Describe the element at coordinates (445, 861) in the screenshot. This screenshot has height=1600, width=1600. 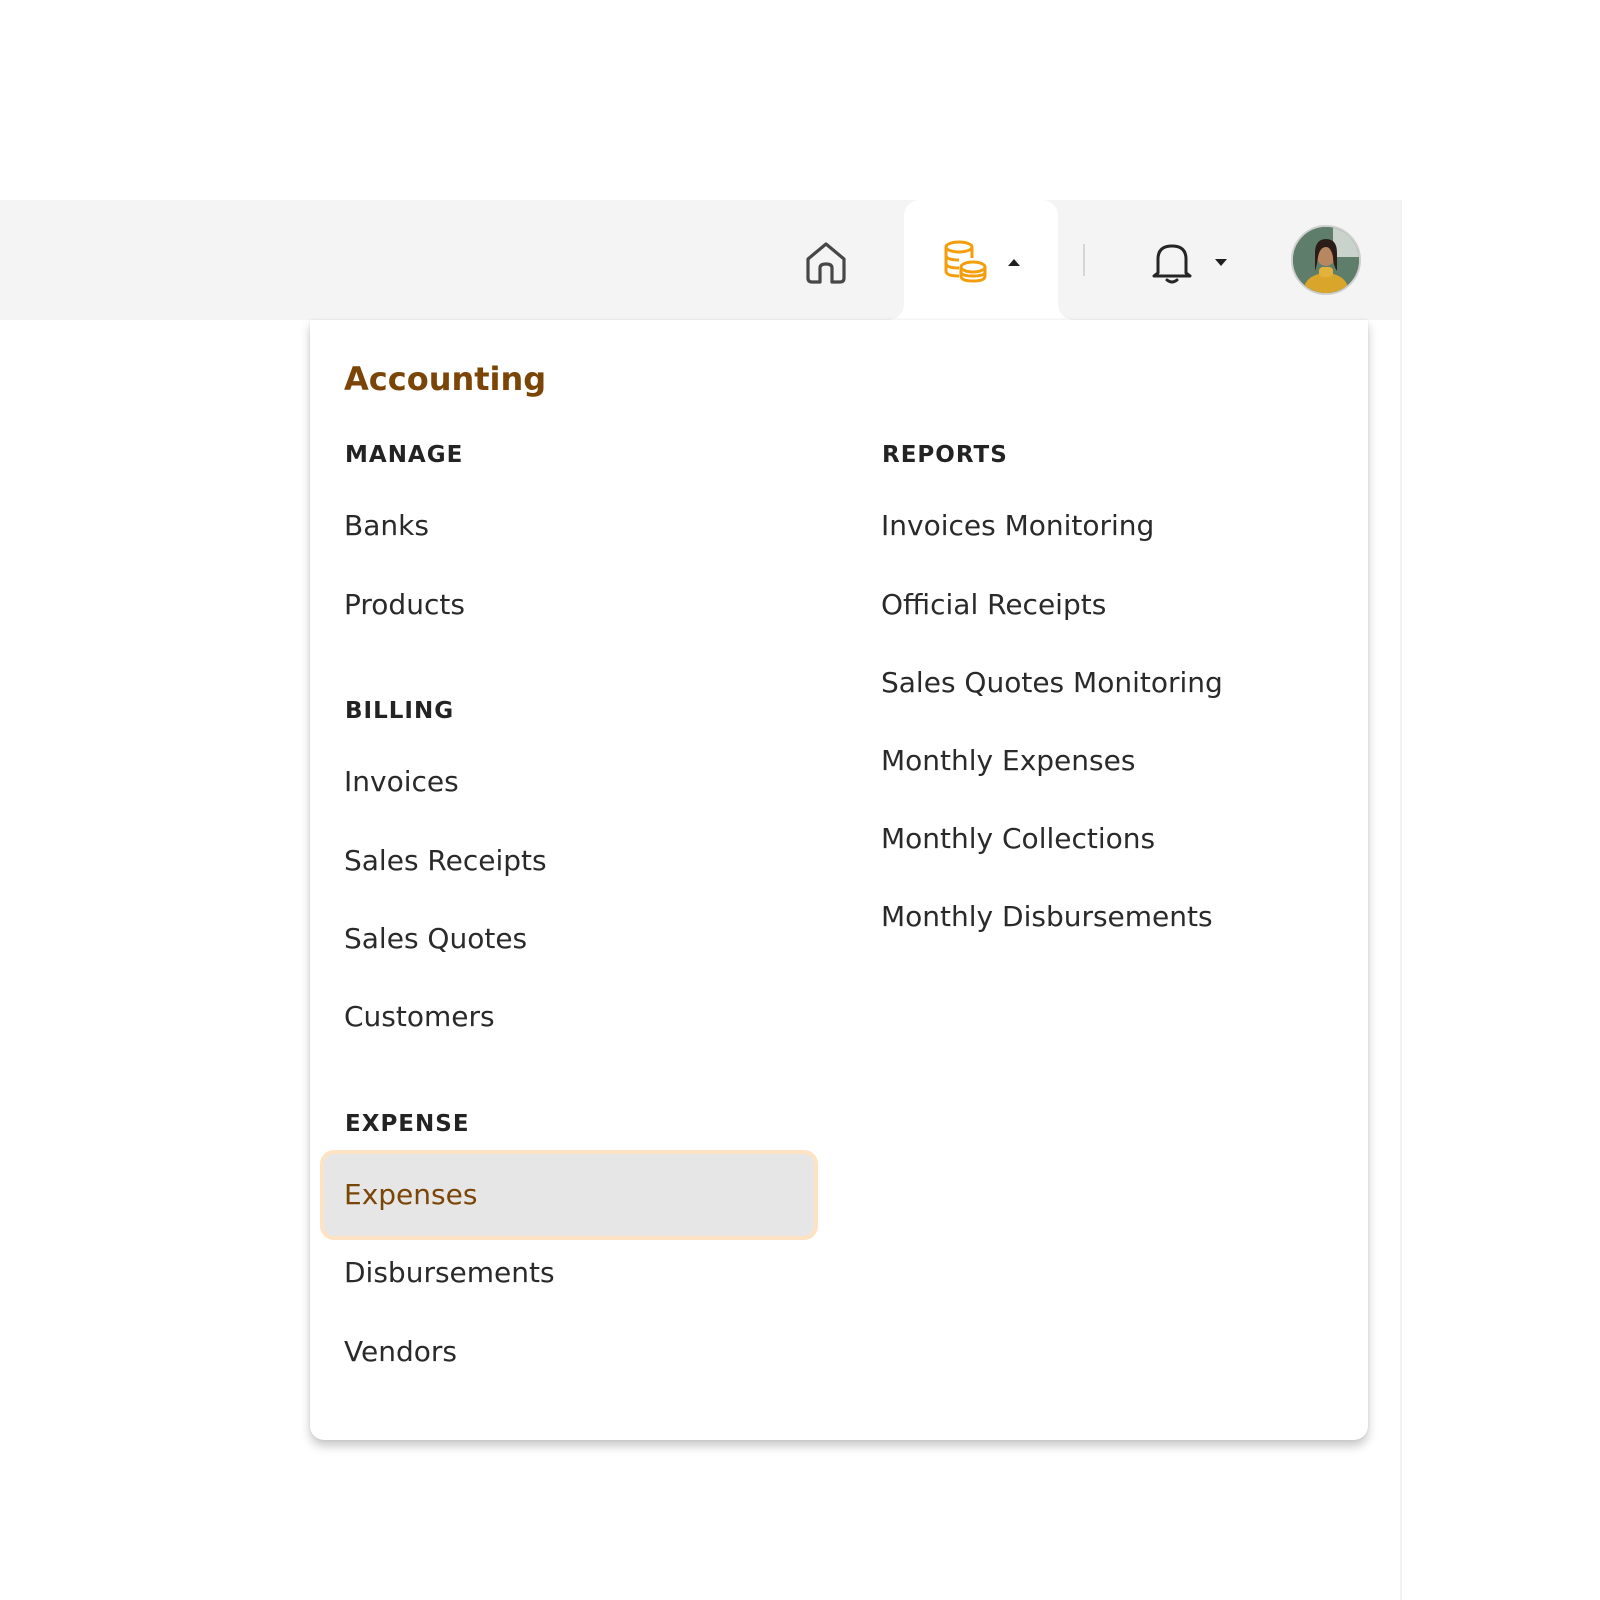
I see `menu-item-sales-receipts: Sales Receipts` at that location.